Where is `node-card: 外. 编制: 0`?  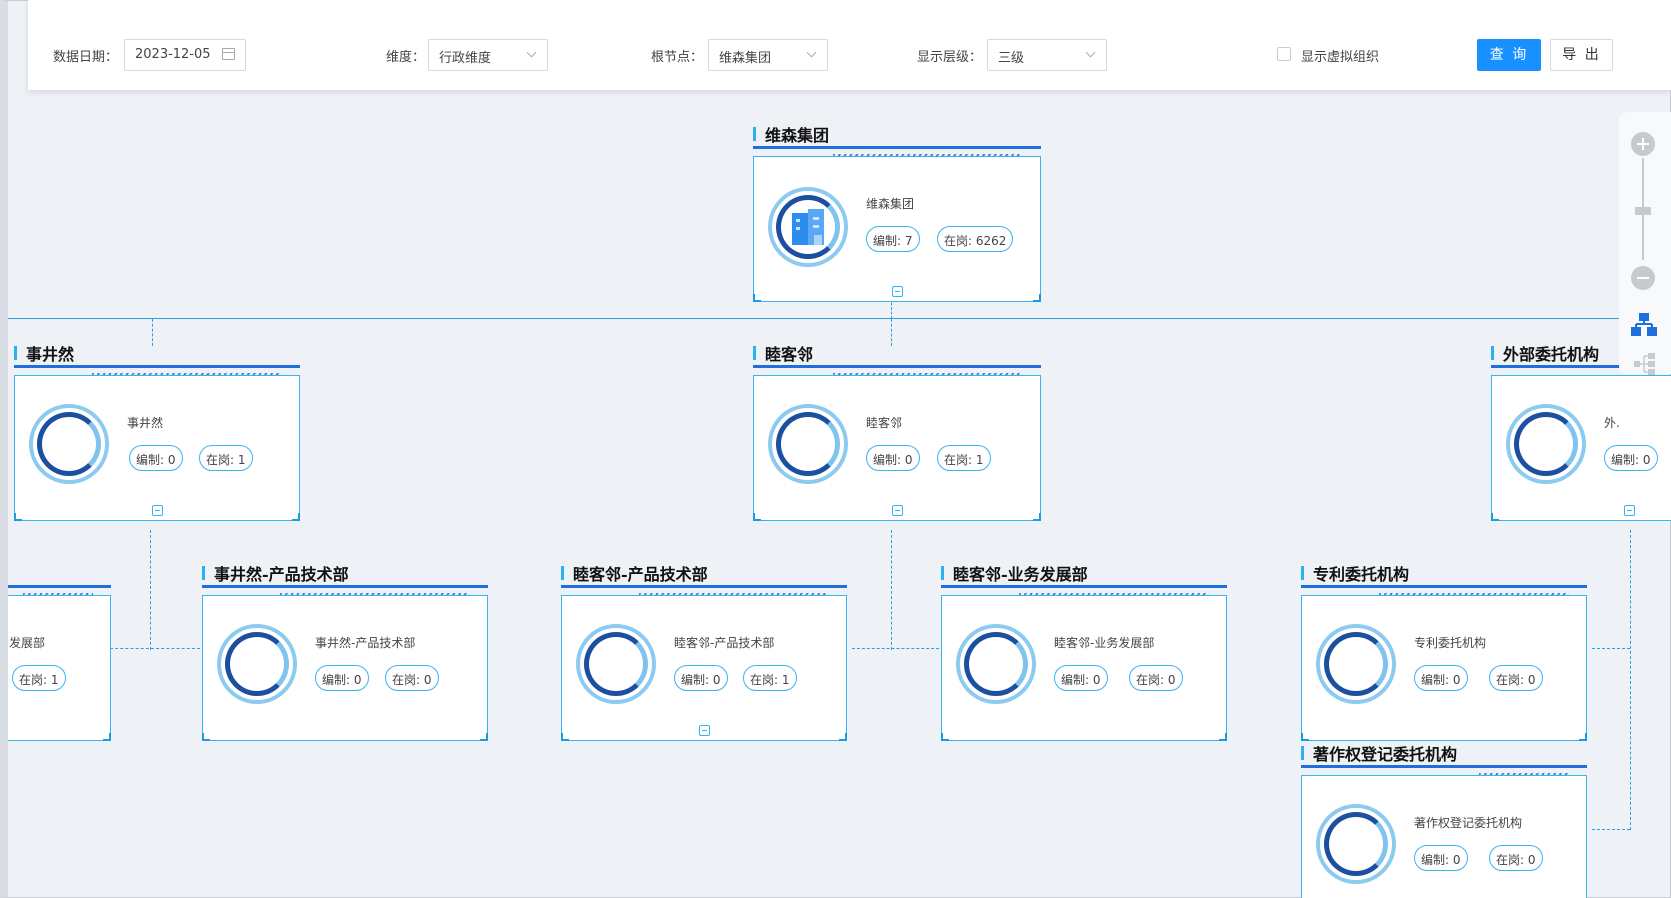
node-card: 外. 编制: 0 is located at coordinates (1581, 448).